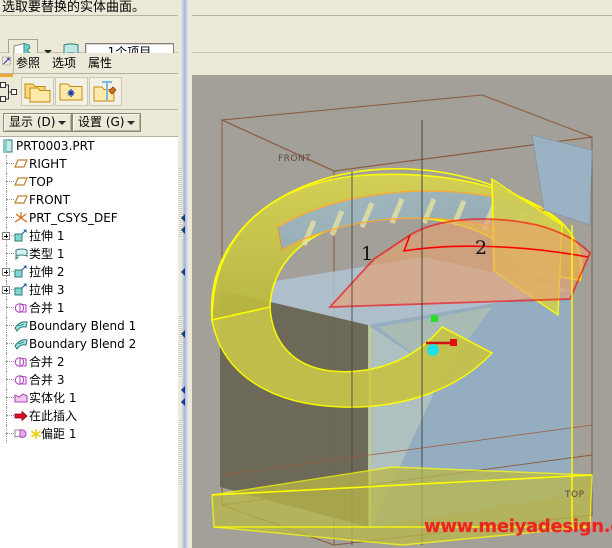 The height and width of the screenshot is (548, 612). What do you see at coordinates (47, 380) in the screenshot?
I see `tree-item-label: 合并 3` at bounding box center [47, 380].